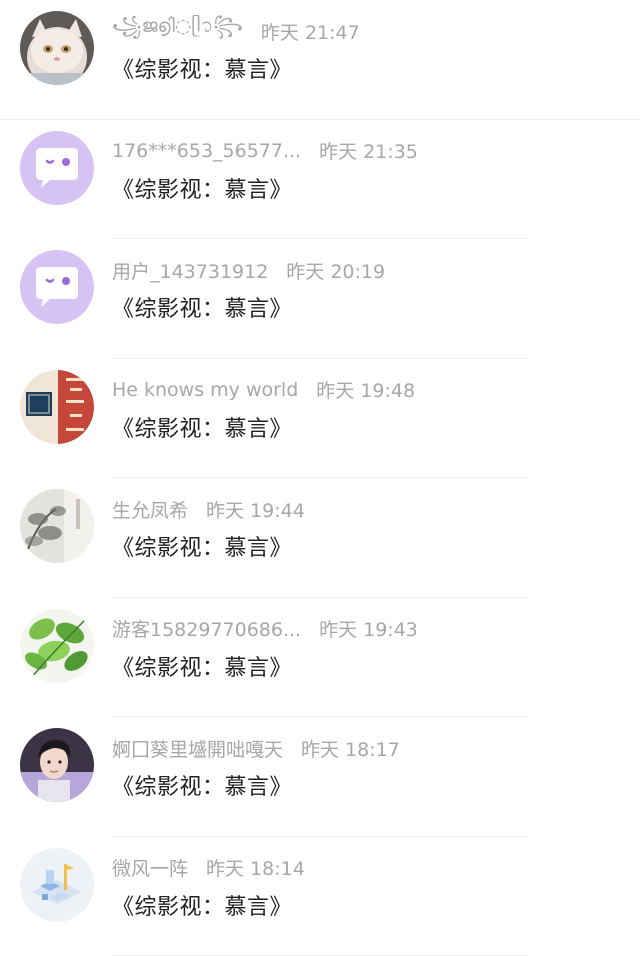 The image size is (640, 956). What do you see at coordinates (335, 270) in the screenshot?
I see `timestamp: 昨天 20:19` at bounding box center [335, 270].